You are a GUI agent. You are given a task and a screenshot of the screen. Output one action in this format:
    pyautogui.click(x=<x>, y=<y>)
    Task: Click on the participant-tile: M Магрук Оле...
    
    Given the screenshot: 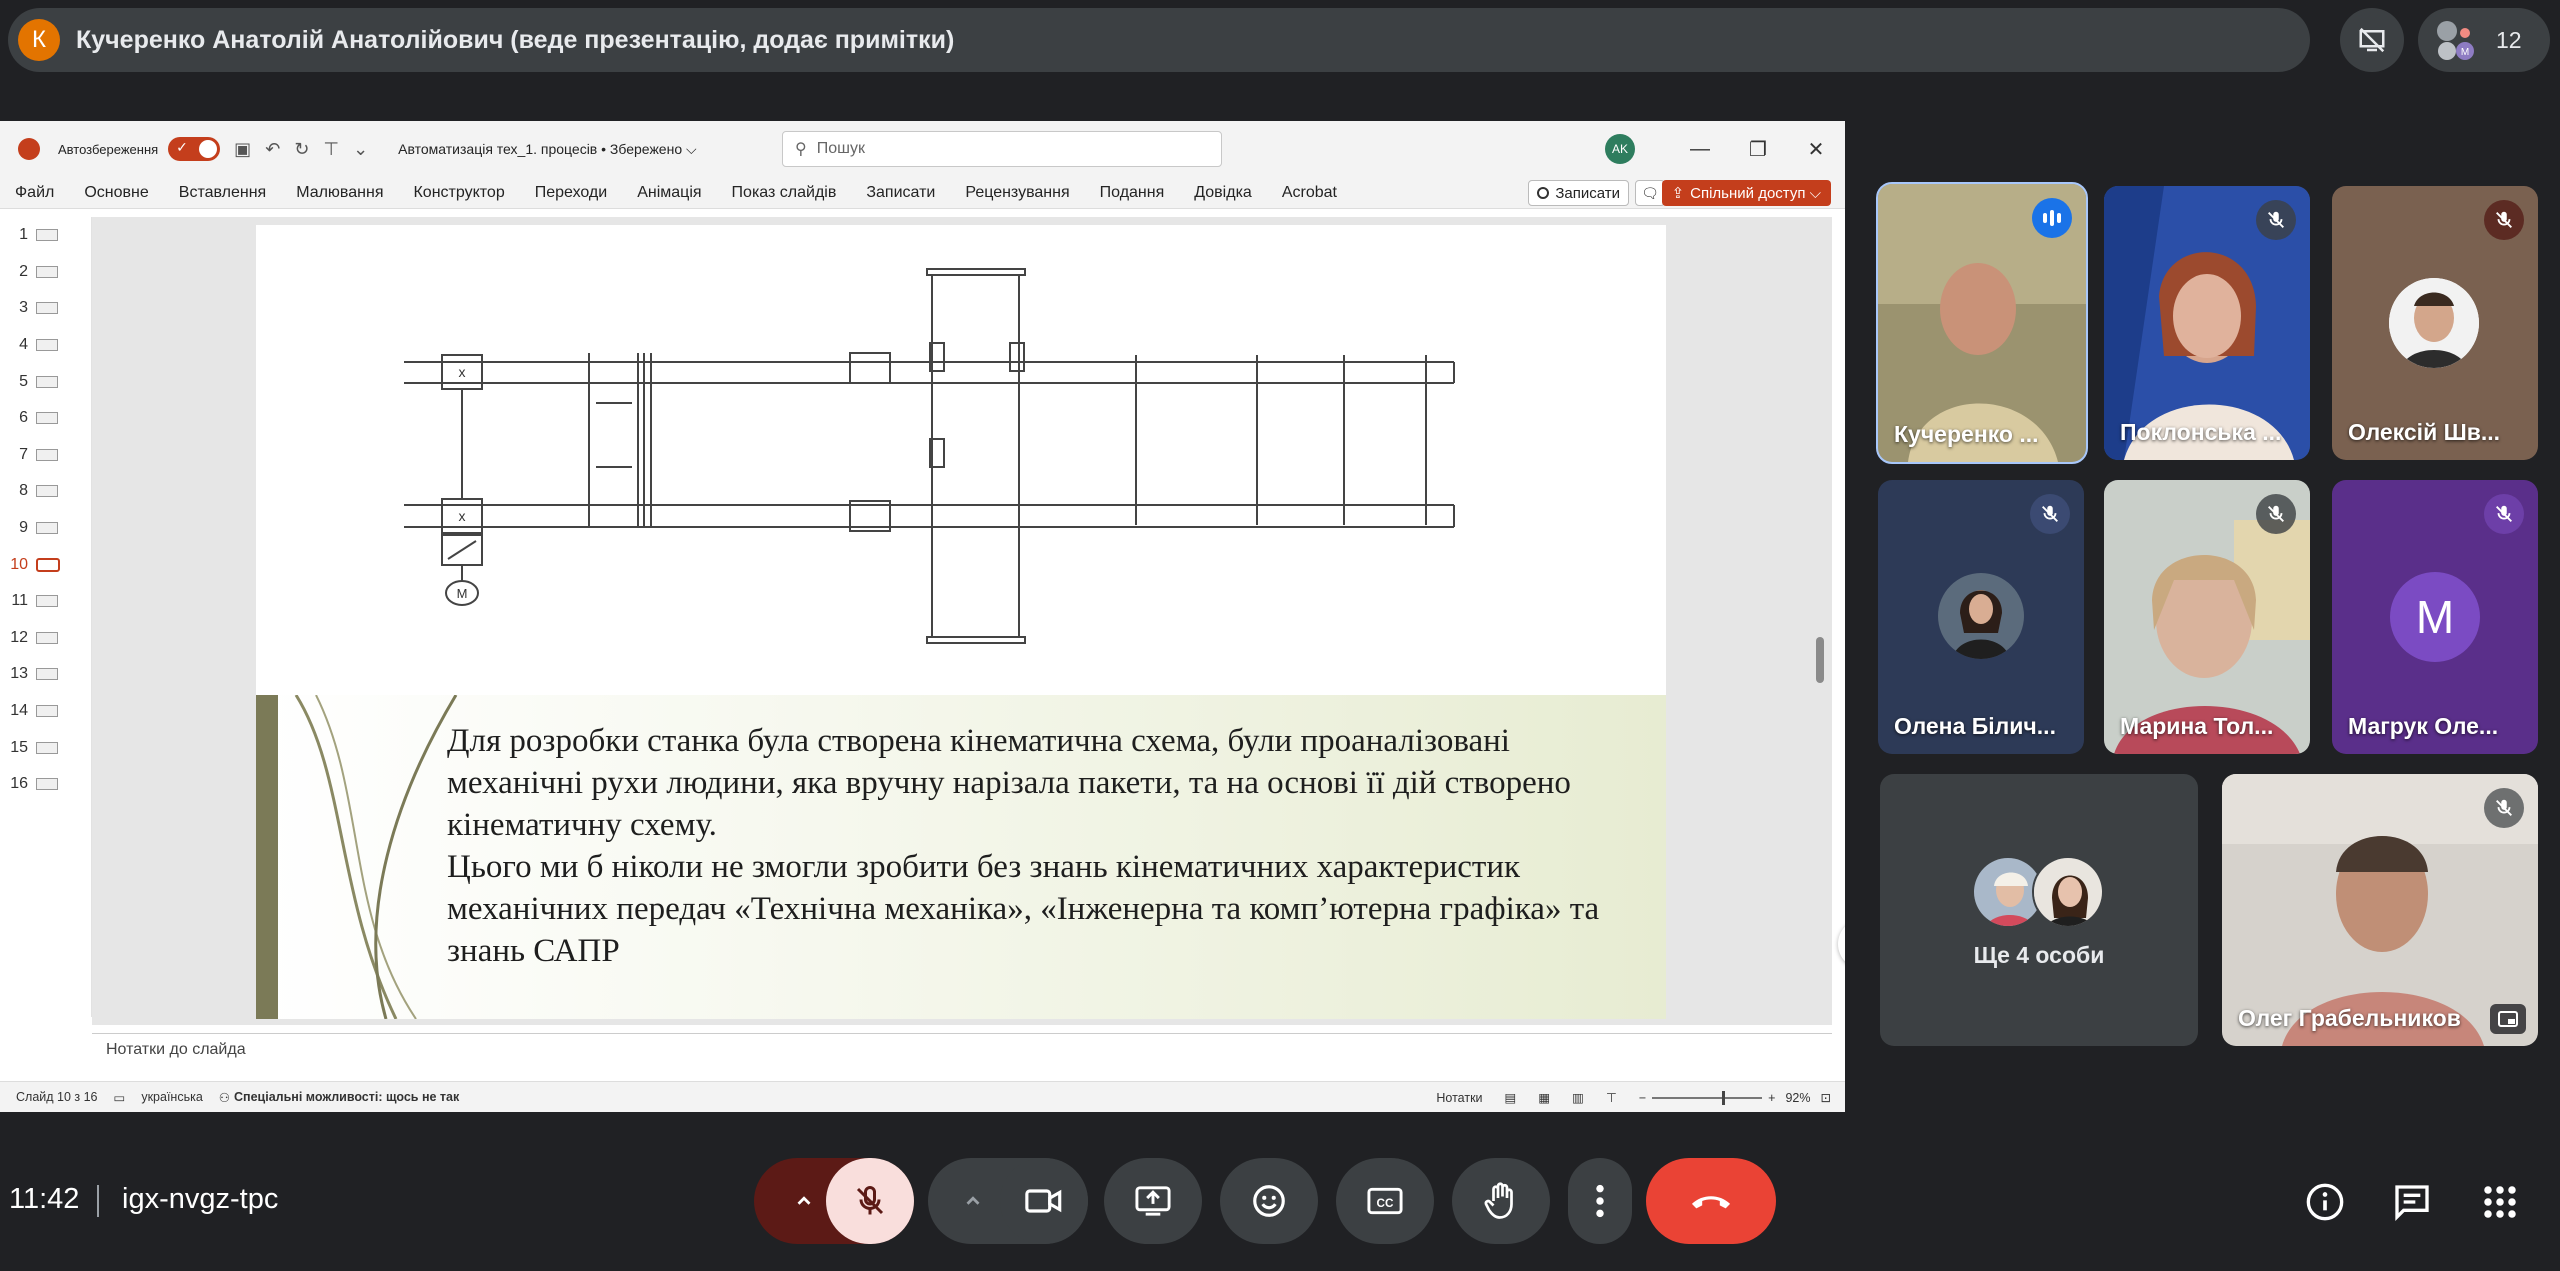 What is the action you would take?
    pyautogui.click(x=2435, y=617)
    